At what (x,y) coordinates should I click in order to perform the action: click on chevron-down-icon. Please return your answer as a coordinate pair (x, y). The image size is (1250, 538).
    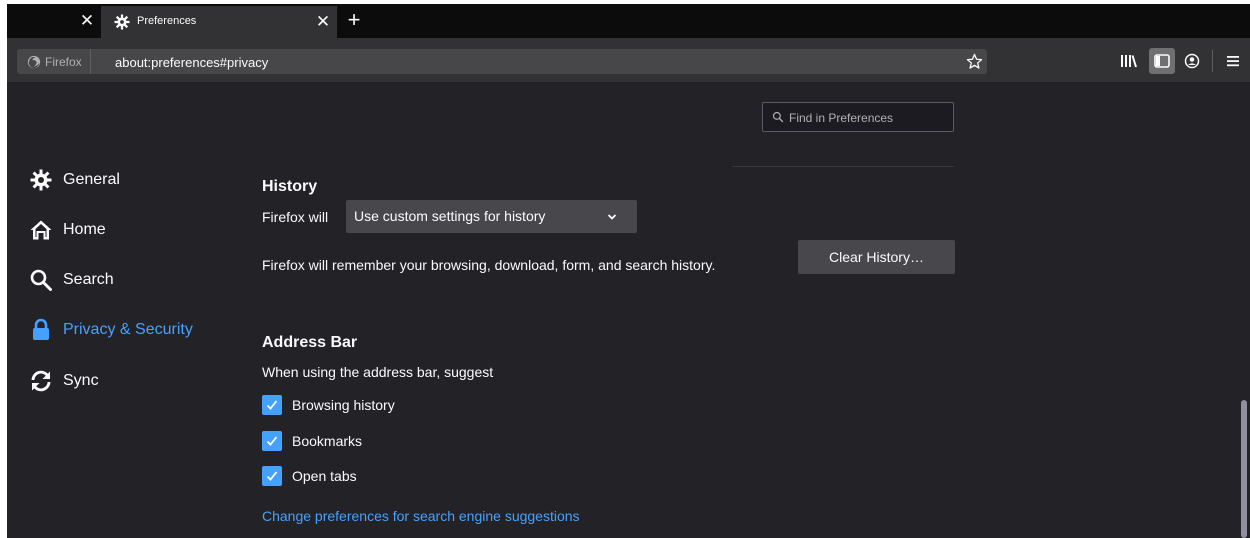
    Looking at the image, I should click on (612, 217).